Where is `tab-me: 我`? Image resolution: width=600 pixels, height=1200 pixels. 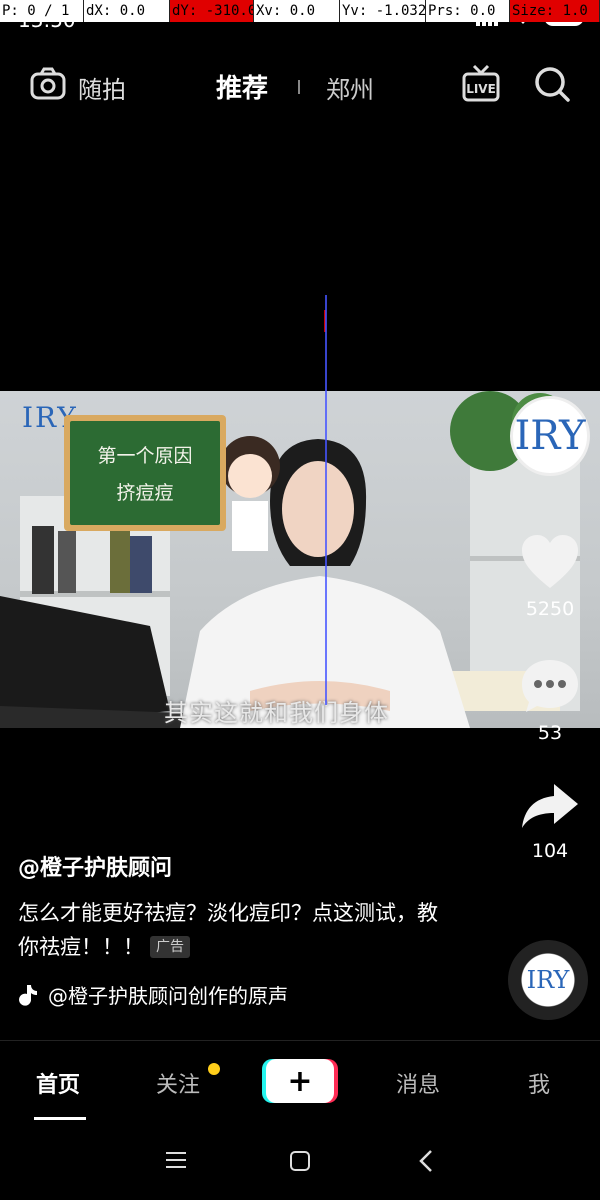
tab-me: 我 is located at coordinates (539, 1083).